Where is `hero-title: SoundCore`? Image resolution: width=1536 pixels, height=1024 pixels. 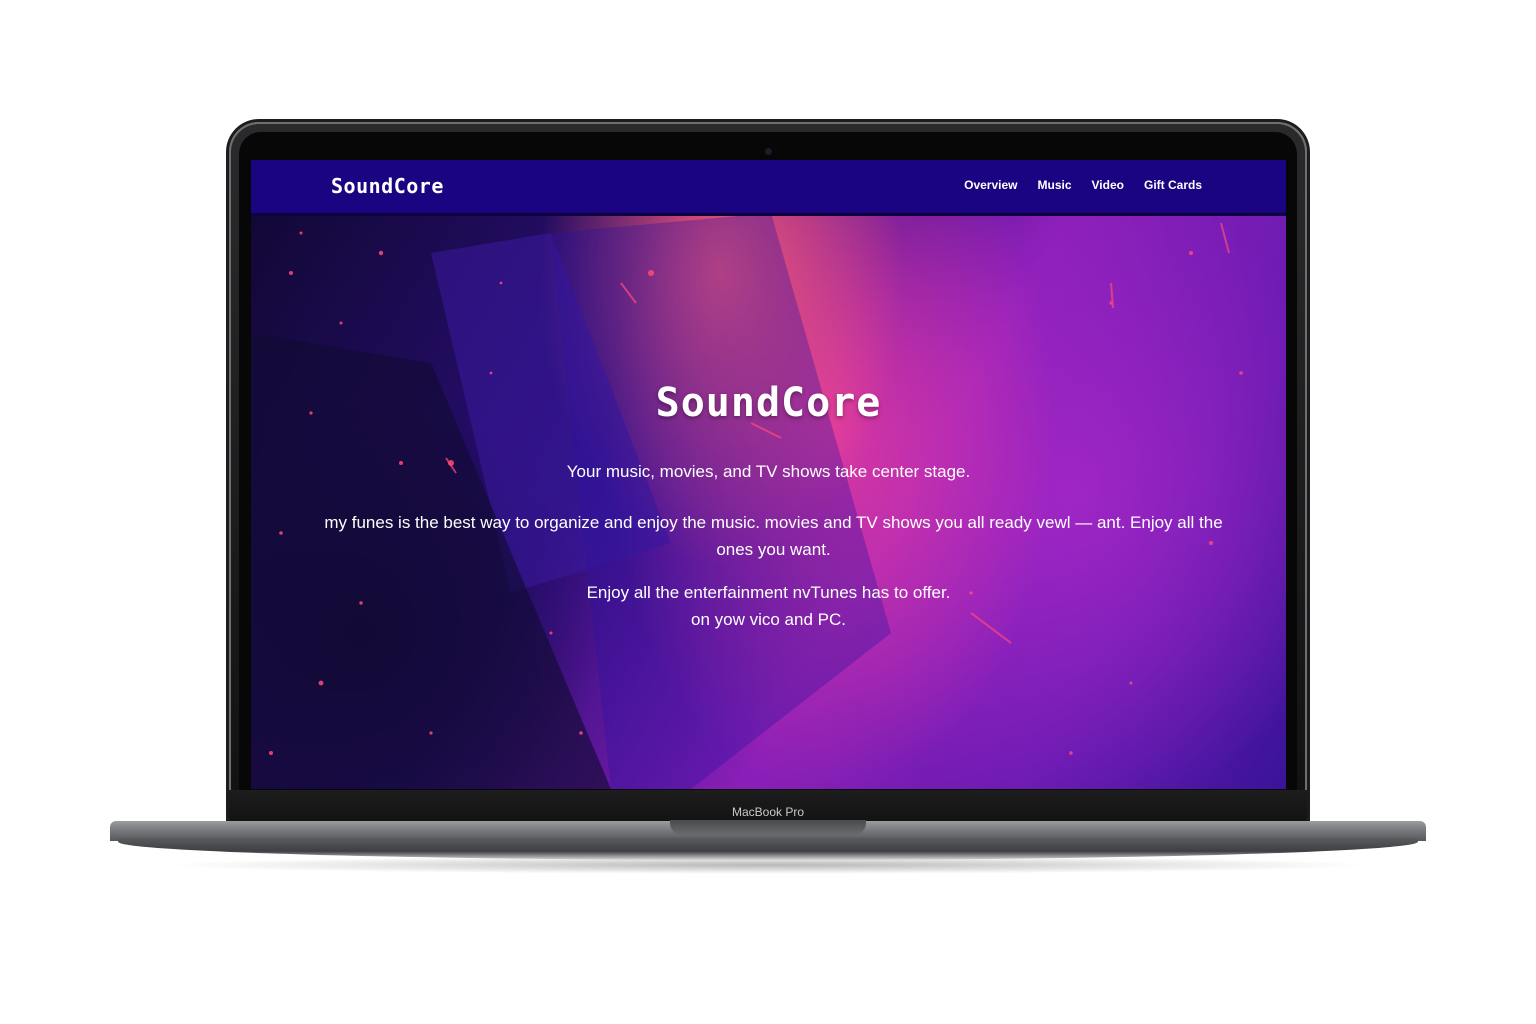 hero-title: SoundCore is located at coordinates (768, 403).